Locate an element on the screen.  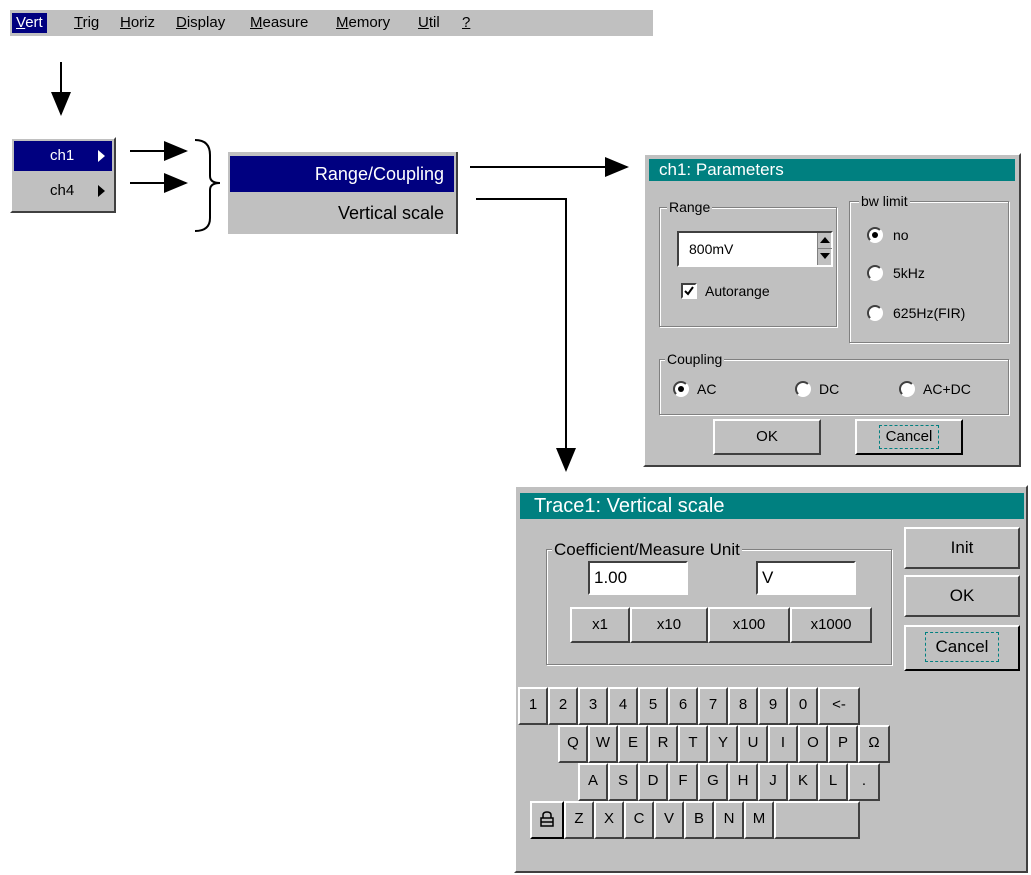
bw-limit-legend: bw limit is located at coordinates (884, 201).